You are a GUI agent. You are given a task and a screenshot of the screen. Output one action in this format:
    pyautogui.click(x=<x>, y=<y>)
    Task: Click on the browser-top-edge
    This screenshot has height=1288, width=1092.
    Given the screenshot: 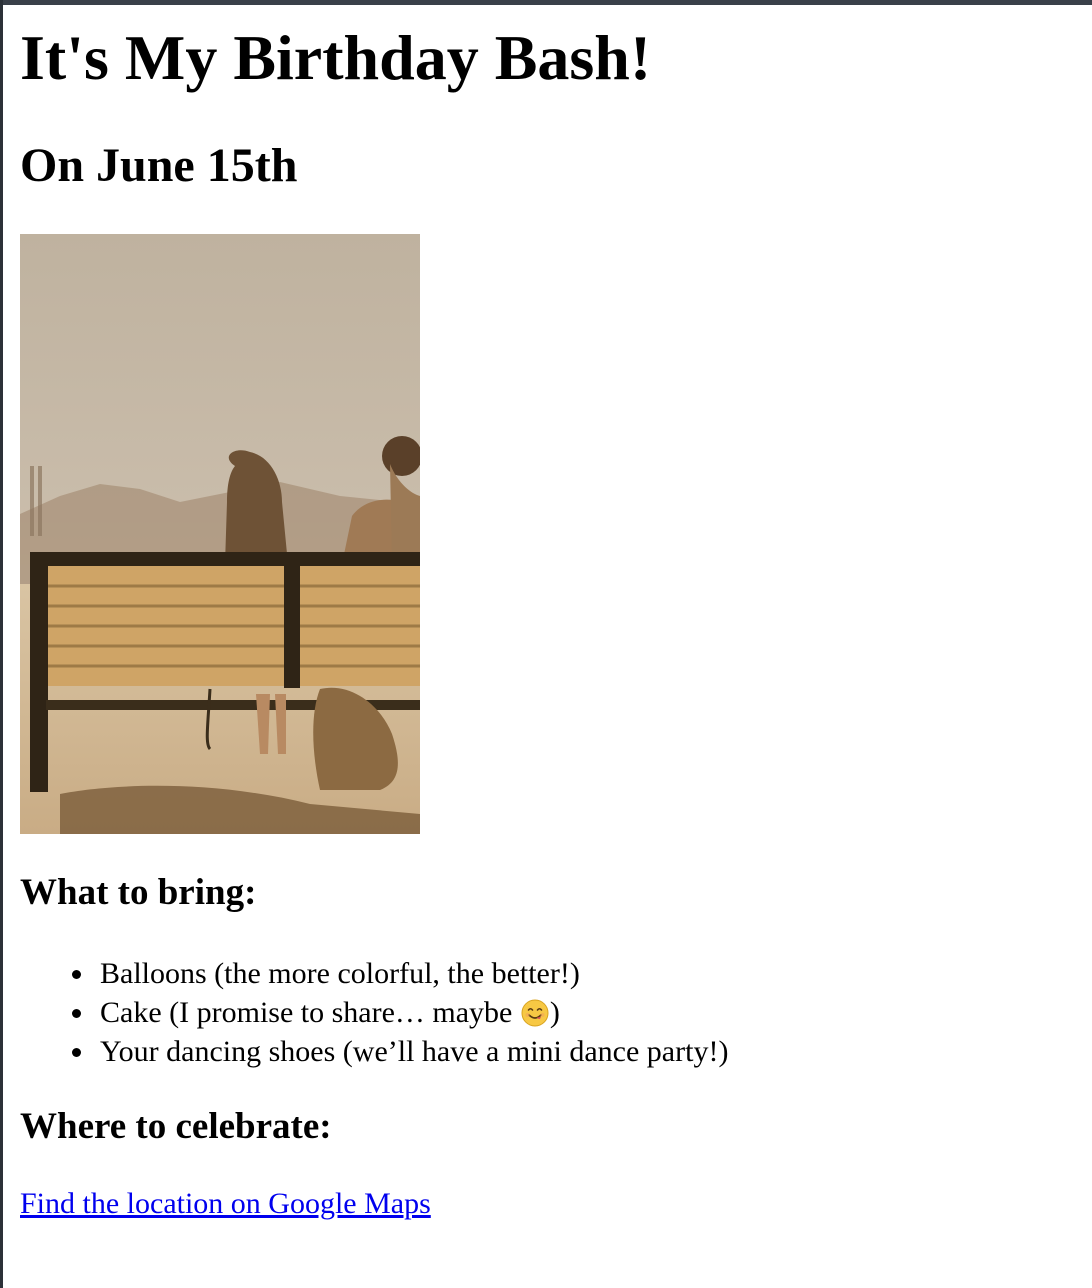 What is the action you would take?
    pyautogui.click(x=546, y=2)
    